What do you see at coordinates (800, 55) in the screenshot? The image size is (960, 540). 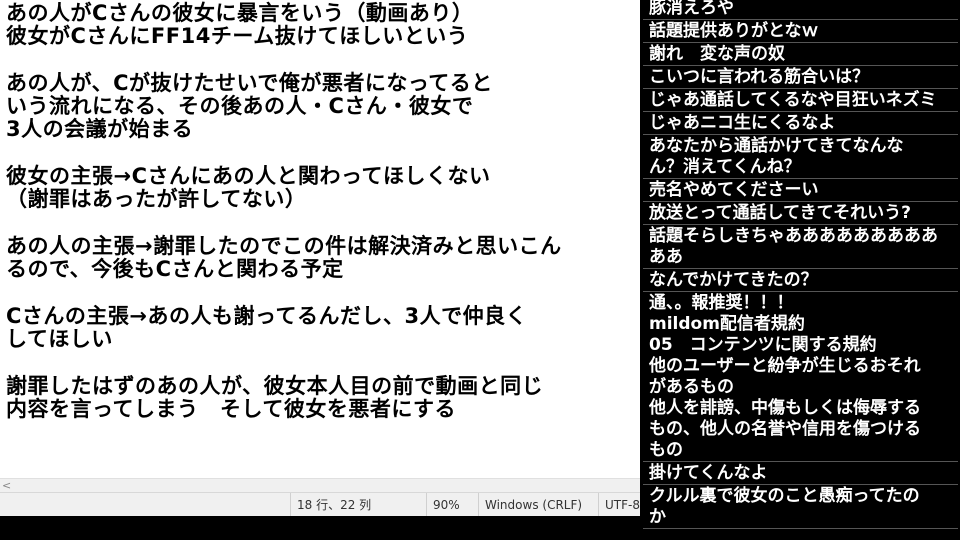 I see `comment-item: 謝れ 変な声の奴` at bounding box center [800, 55].